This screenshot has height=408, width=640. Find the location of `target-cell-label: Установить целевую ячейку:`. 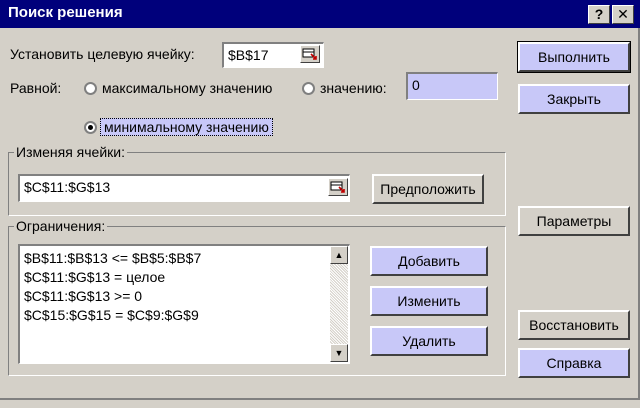

target-cell-label: Установить целевую ячейку: is located at coordinates (102, 54).